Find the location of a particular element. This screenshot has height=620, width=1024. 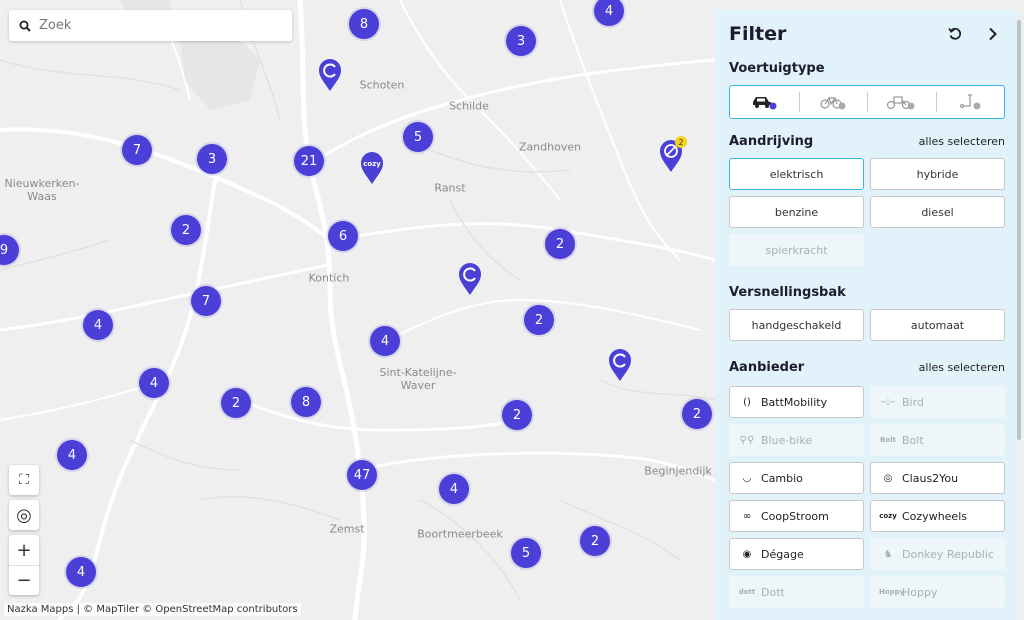

provider-option-bolt: Bolt Bolt is located at coordinates (937, 440).